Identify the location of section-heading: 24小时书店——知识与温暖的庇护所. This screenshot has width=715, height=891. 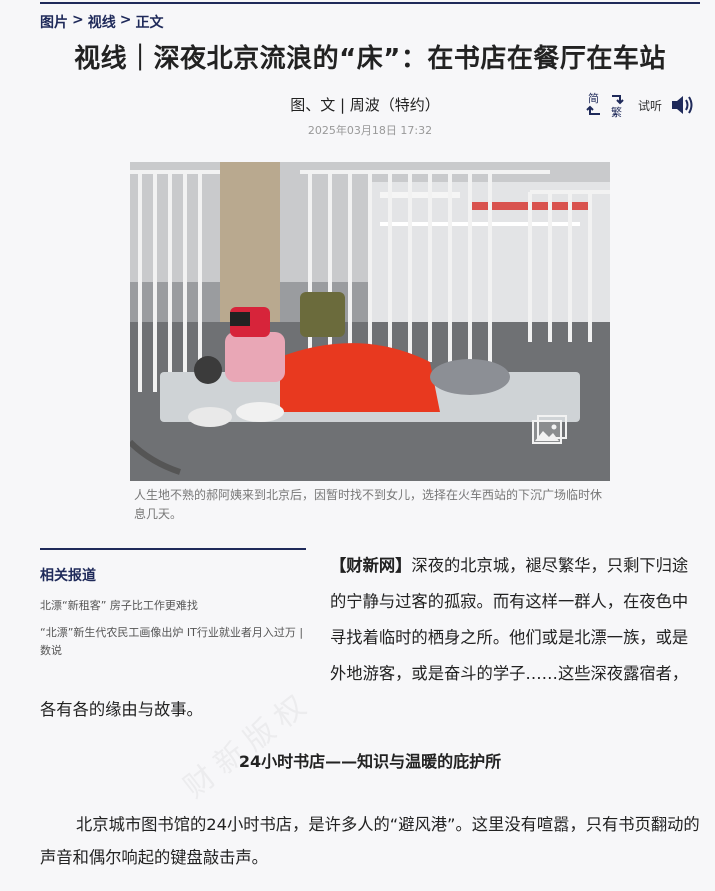
(370, 761).